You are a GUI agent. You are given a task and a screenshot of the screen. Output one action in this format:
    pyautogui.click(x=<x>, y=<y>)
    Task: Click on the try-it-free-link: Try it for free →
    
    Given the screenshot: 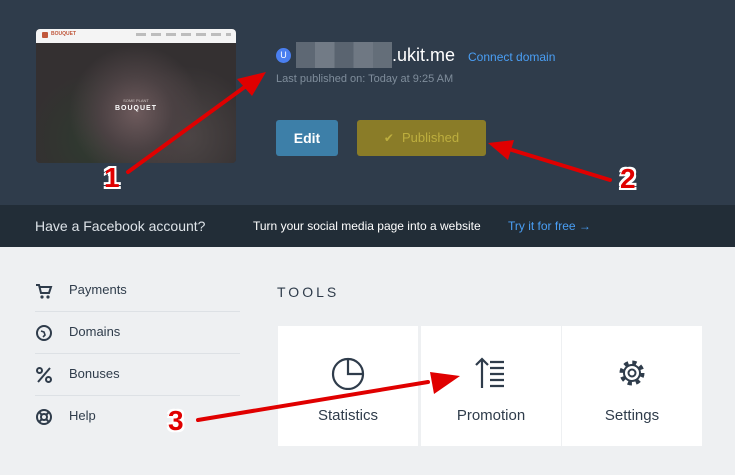 What is the action you would take?
    pyautogui.click(x=549, y=226)
    